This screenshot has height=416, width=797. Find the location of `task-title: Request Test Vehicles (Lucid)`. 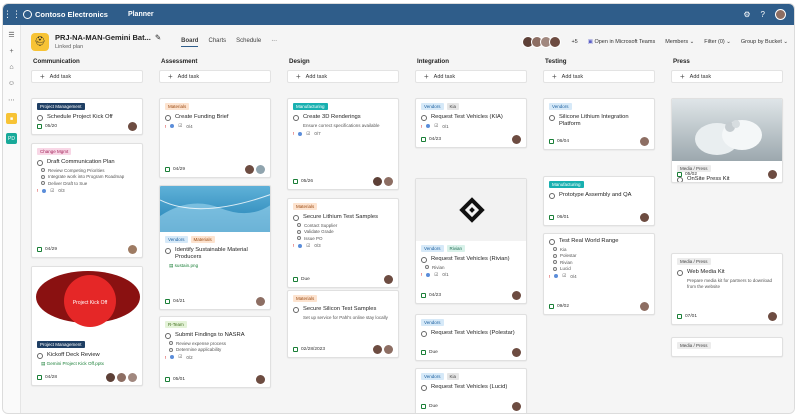

task-title: Request Test Vehicles (Lucid) is located at coordinates (469, 387).